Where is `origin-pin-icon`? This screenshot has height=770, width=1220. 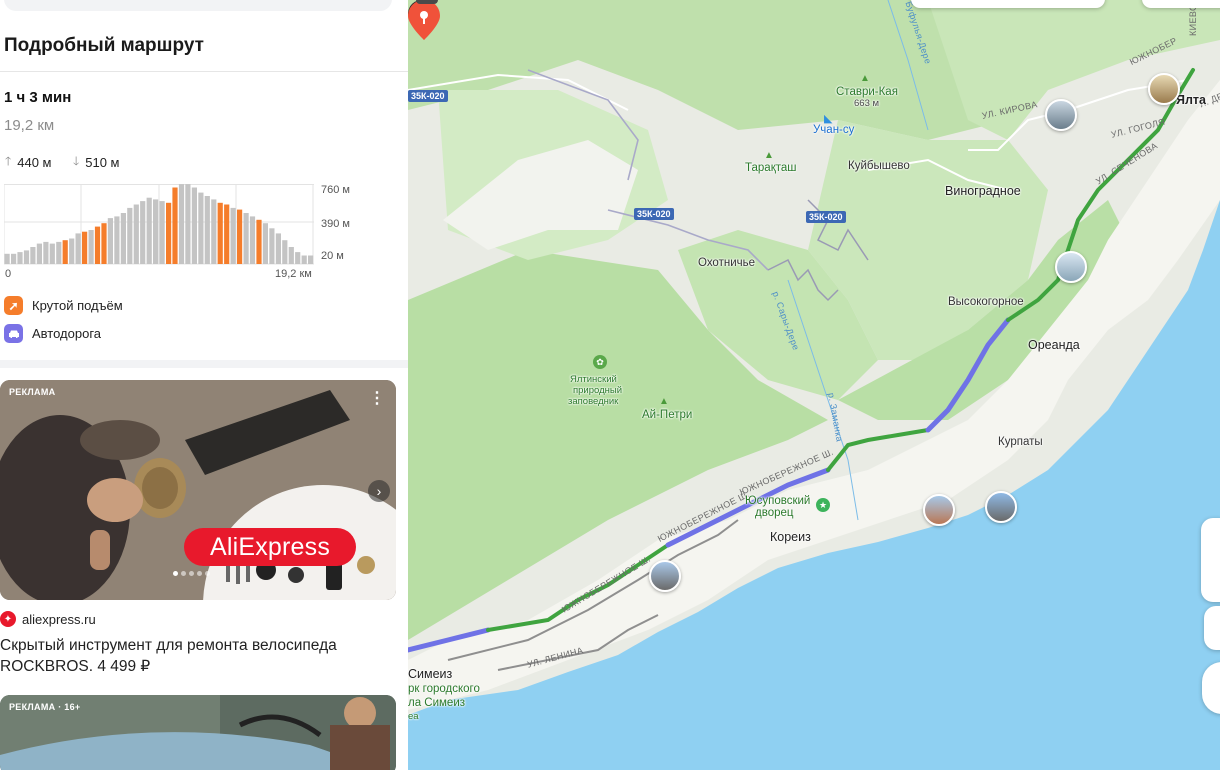
origin-pin-icon is located at coordinates (424, 21).